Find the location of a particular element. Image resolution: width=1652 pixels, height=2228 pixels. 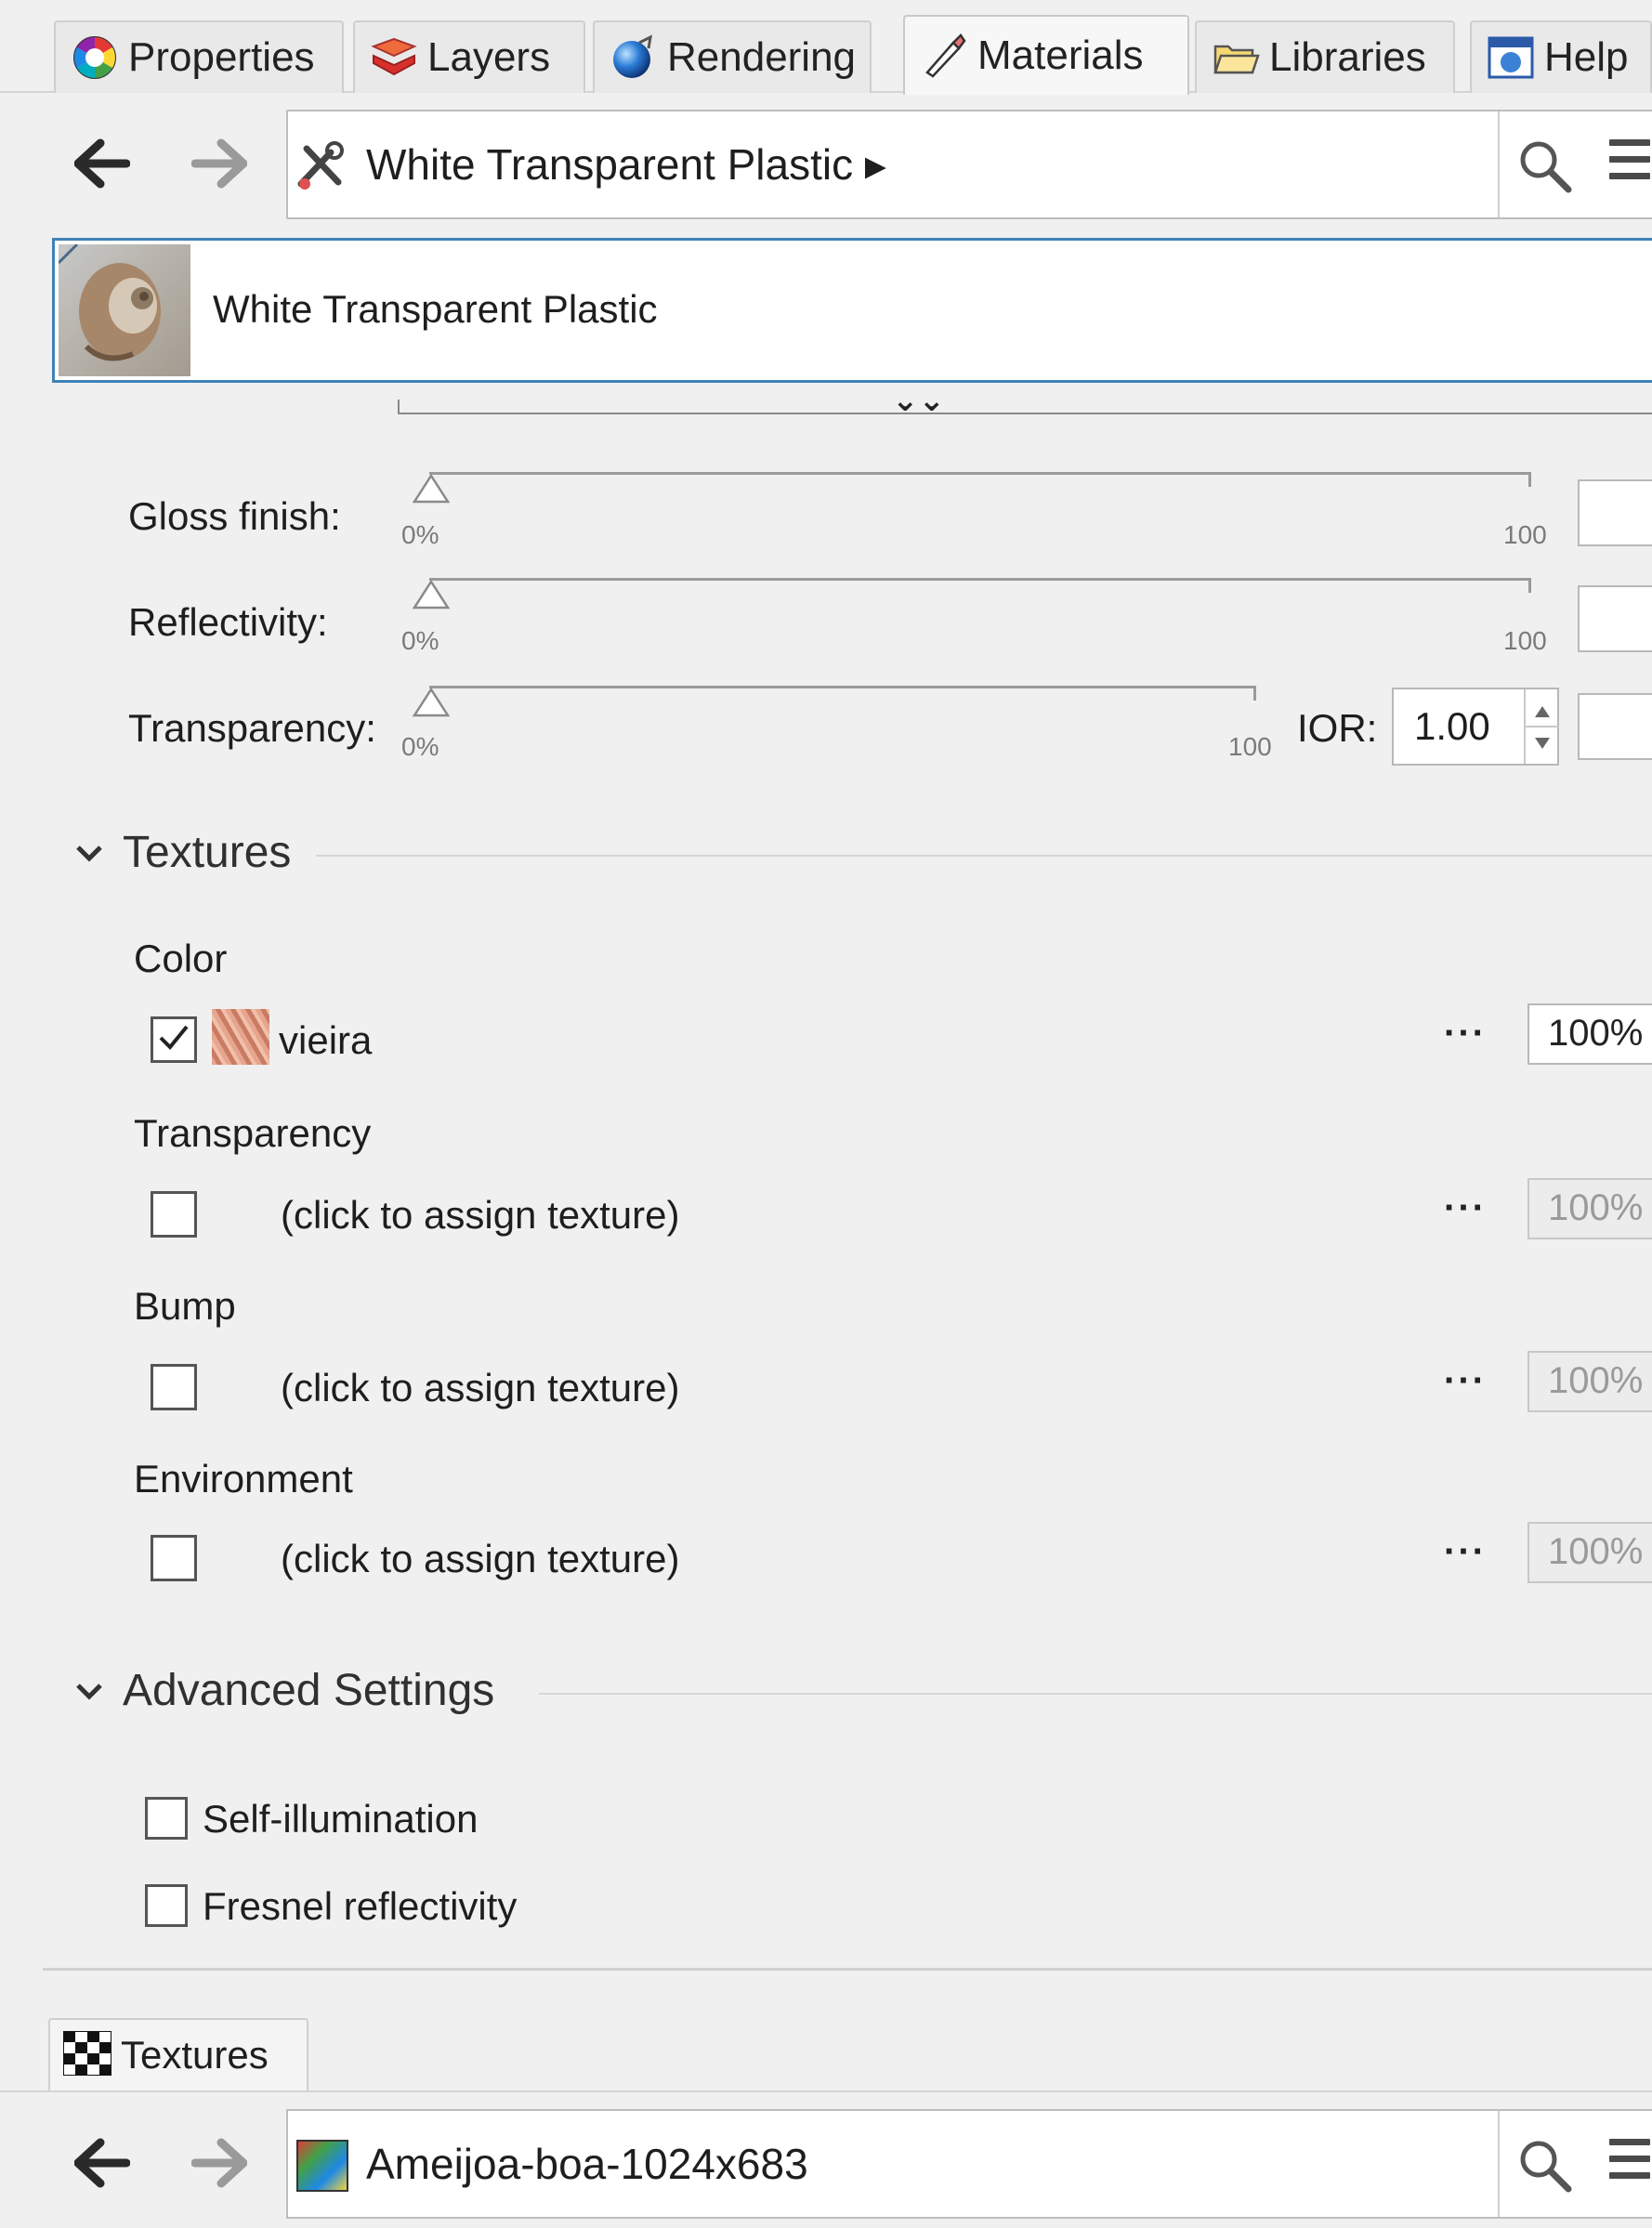

material-card: White Transparent Plastic is located at coordinates (852, 310).